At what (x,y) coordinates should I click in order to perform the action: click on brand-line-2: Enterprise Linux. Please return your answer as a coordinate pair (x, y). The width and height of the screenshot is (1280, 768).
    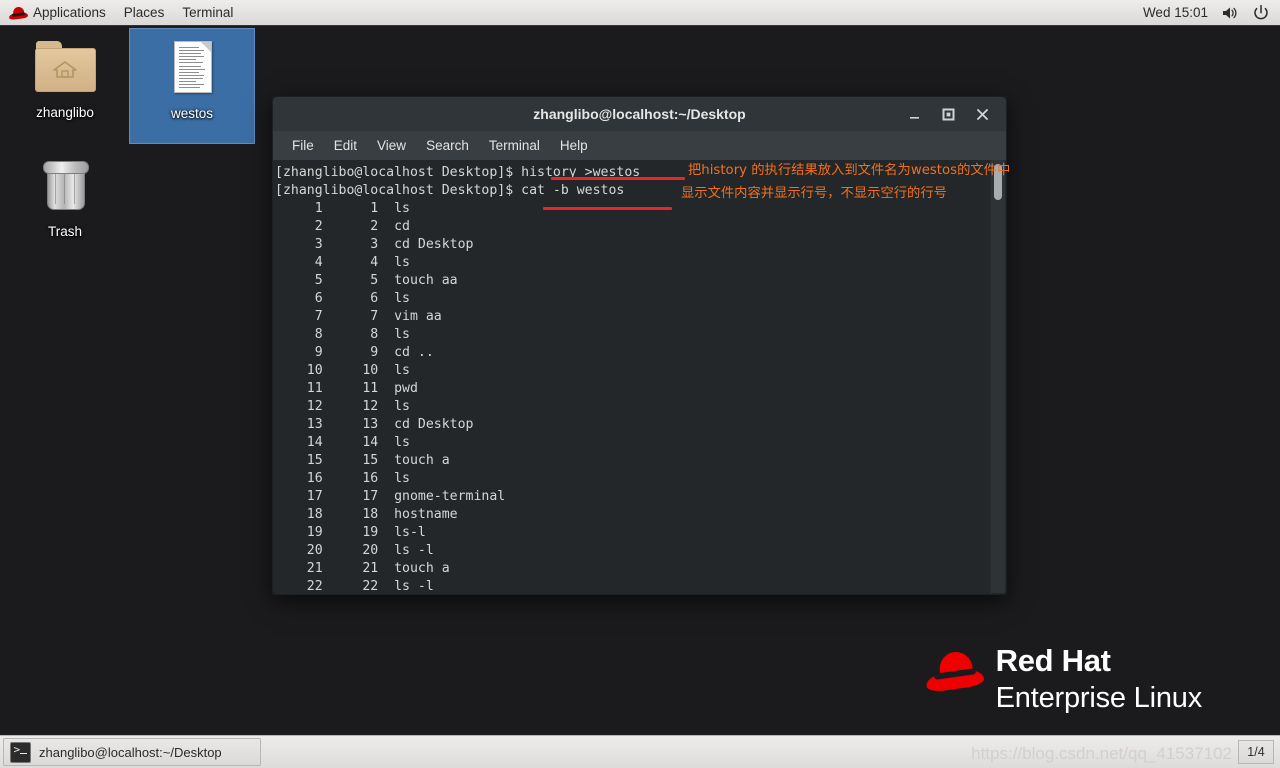
    Looking at the image, I should click on (1099, 698).